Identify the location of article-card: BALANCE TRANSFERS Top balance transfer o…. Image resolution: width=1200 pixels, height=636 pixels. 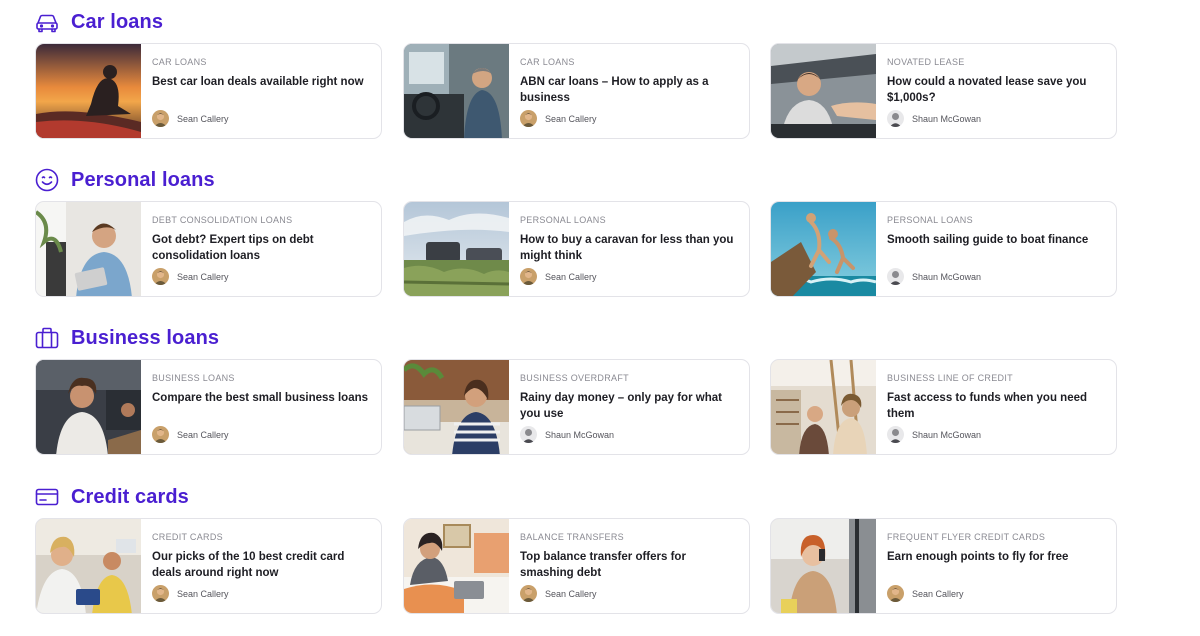
(576, 566).